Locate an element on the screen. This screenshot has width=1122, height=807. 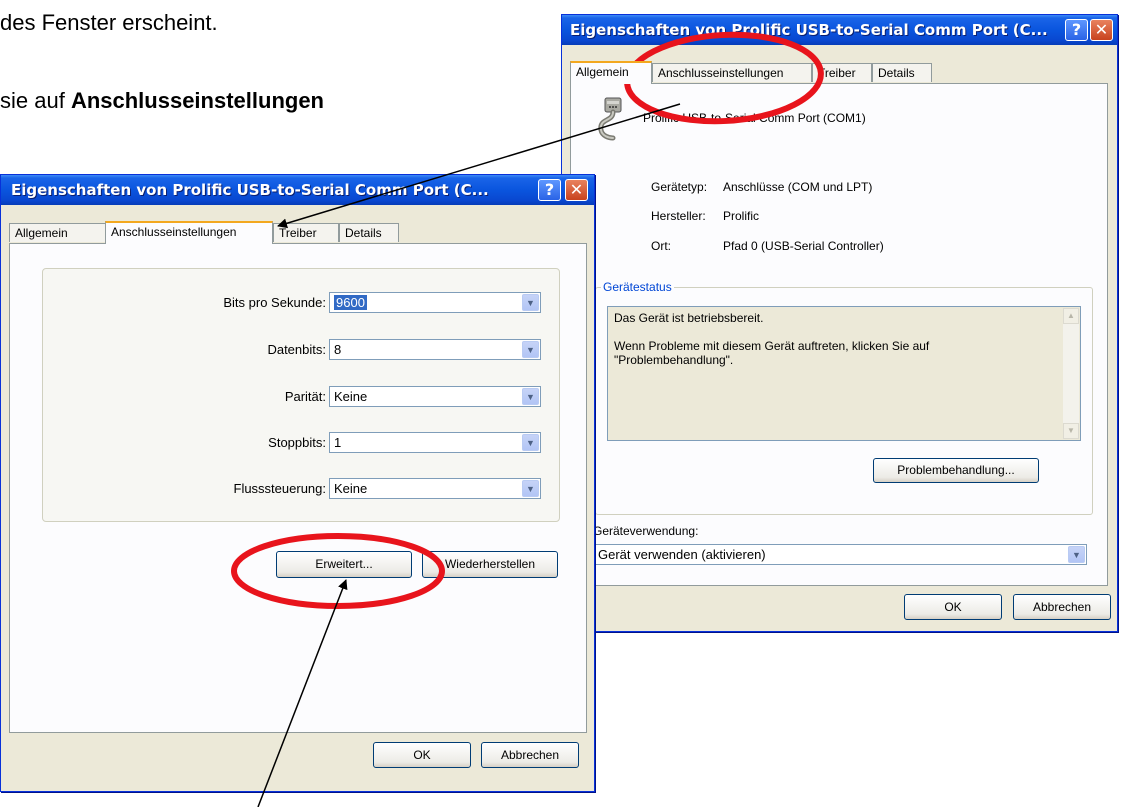
datenbits-label: Datenbits: is located at coordinates (238, 349).